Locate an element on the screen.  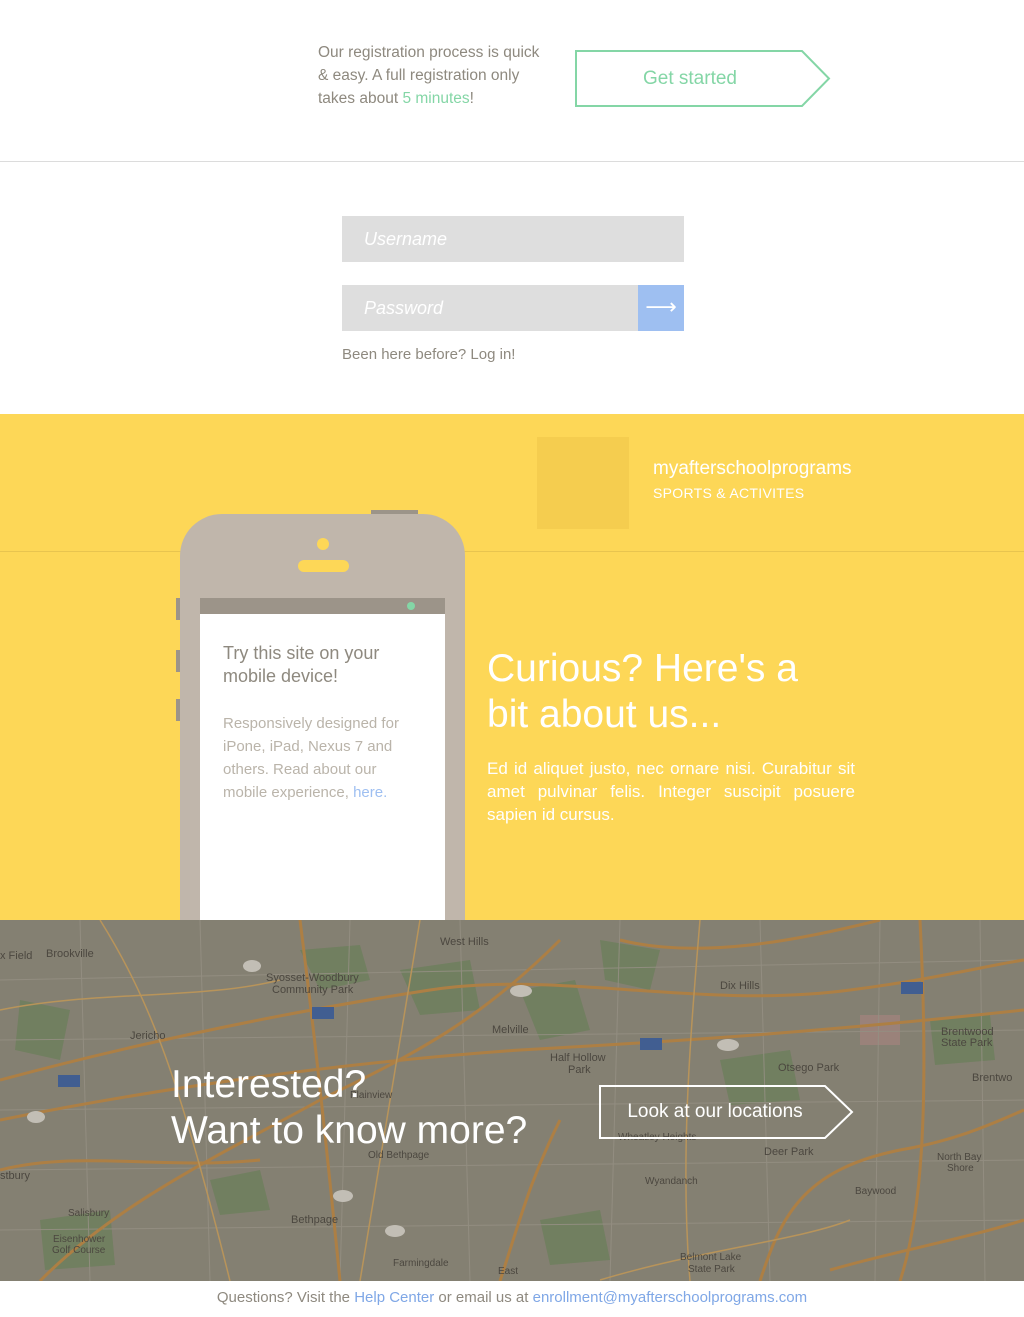
password-input is located at coordinates (490, 308).